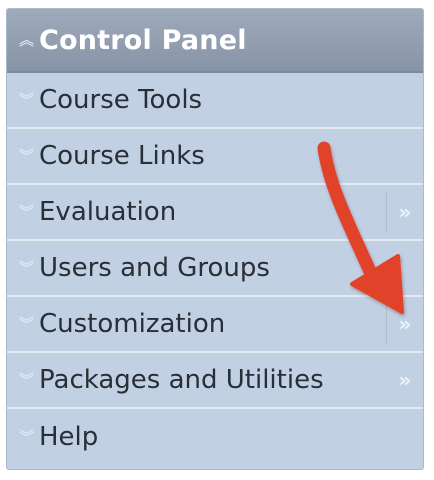  Describe the element at coordinates (215, 213) in the screenshot. I see `menu-item-evaluation: ︾ Evaluation »` at that location.